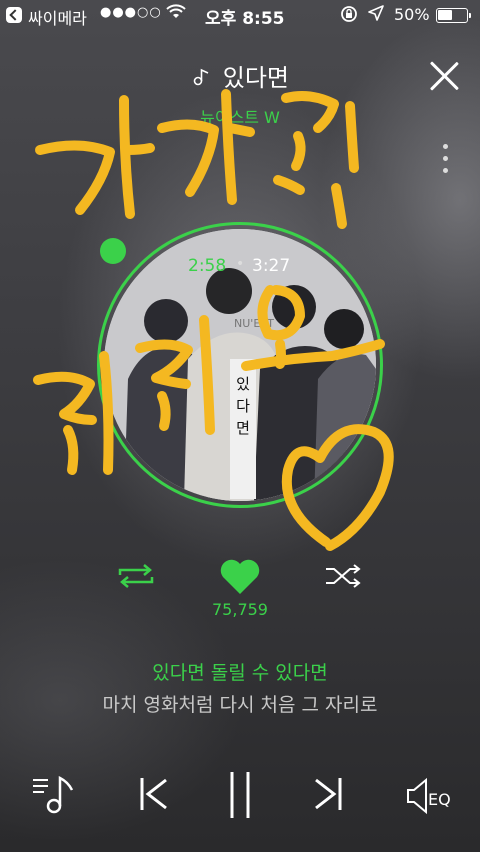 The height and width of the screenshot is (852, 480). Describe the element at coordinates (176, 14) in the screenshot. I see `wifi-icon` at that location.